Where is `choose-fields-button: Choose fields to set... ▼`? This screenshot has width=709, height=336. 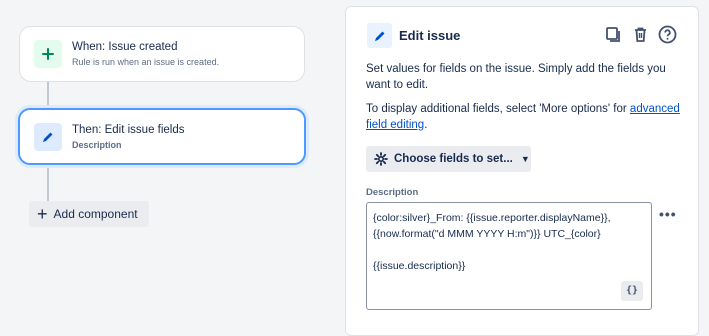 choose-fields-button: Choose fields to set... ▼ is located at coordinates (448, 159).